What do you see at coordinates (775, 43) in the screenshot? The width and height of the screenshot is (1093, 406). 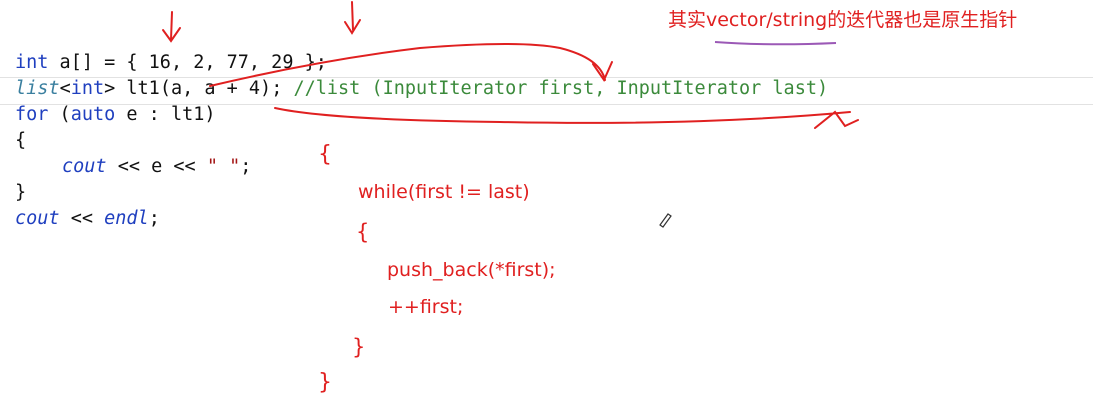 I see `underline-mark` at bounding box center [775, 43].